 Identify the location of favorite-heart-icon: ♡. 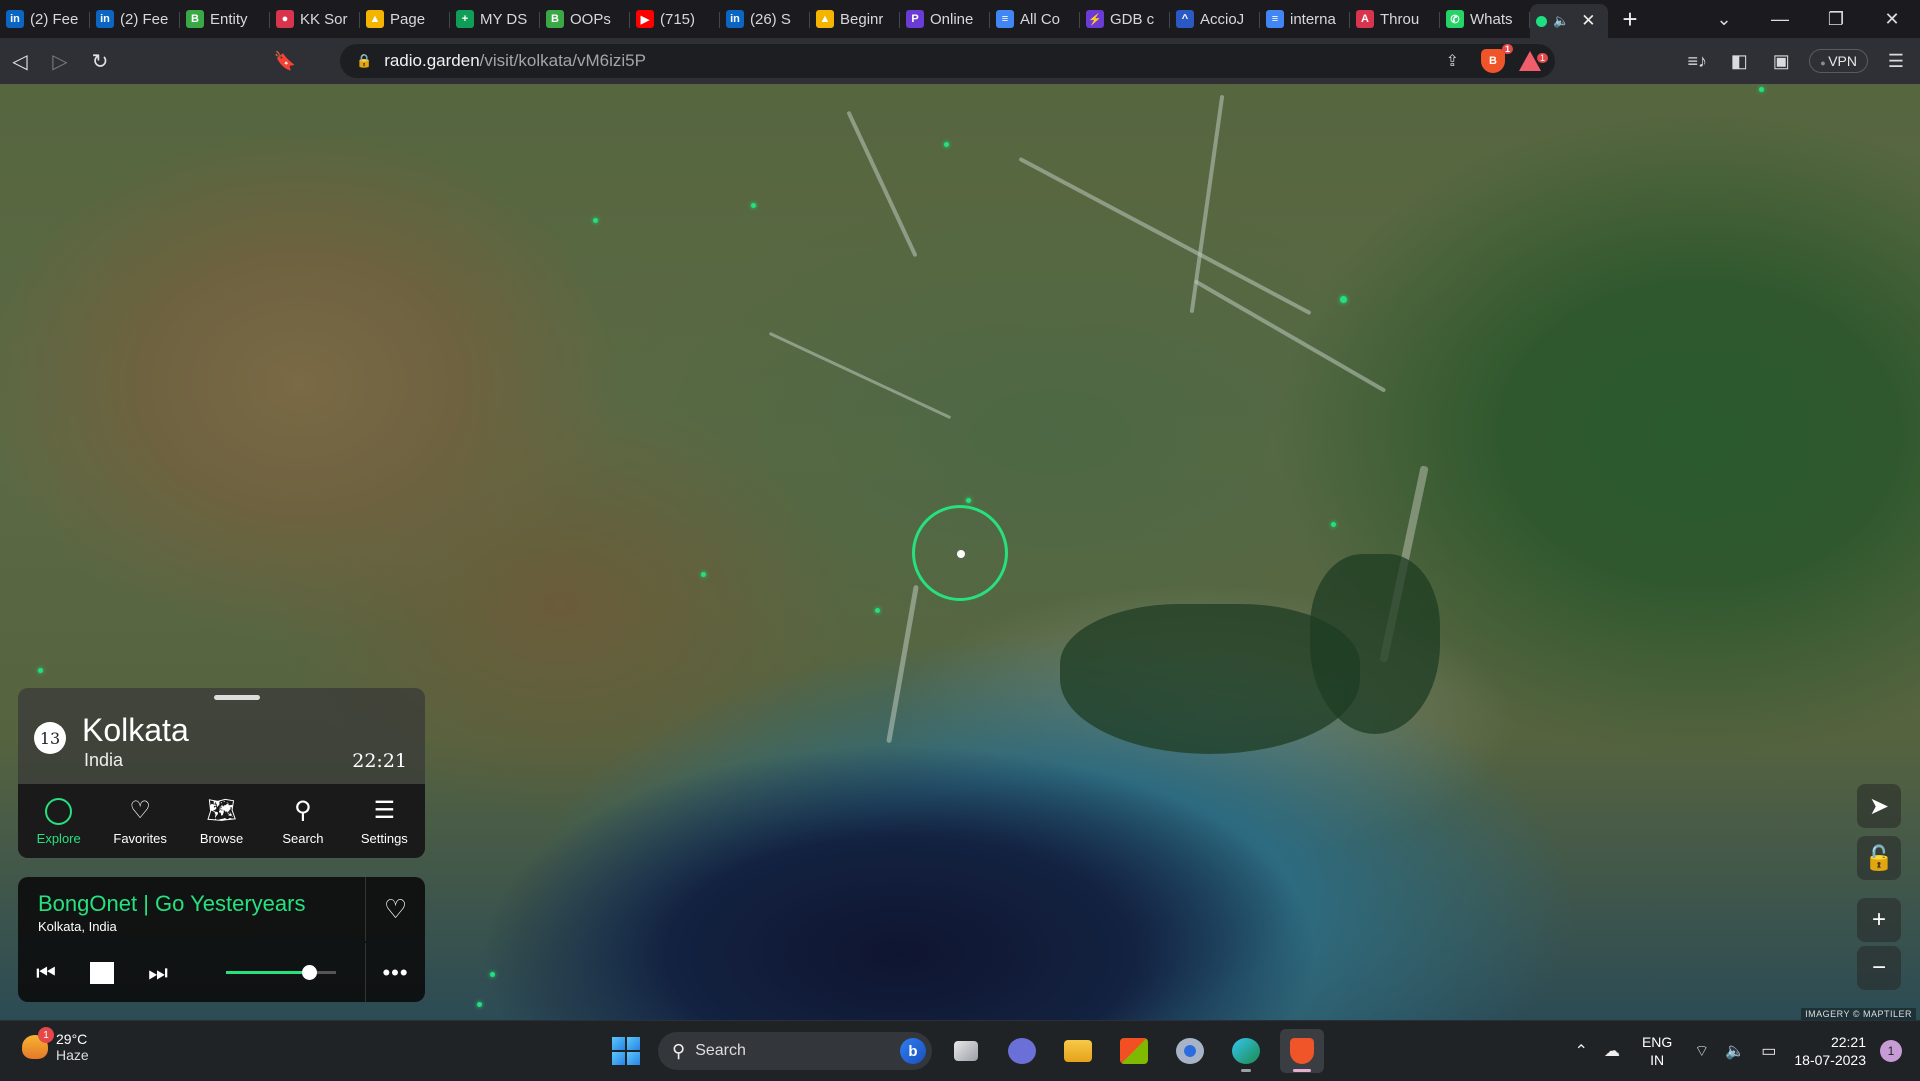
(395, 909).